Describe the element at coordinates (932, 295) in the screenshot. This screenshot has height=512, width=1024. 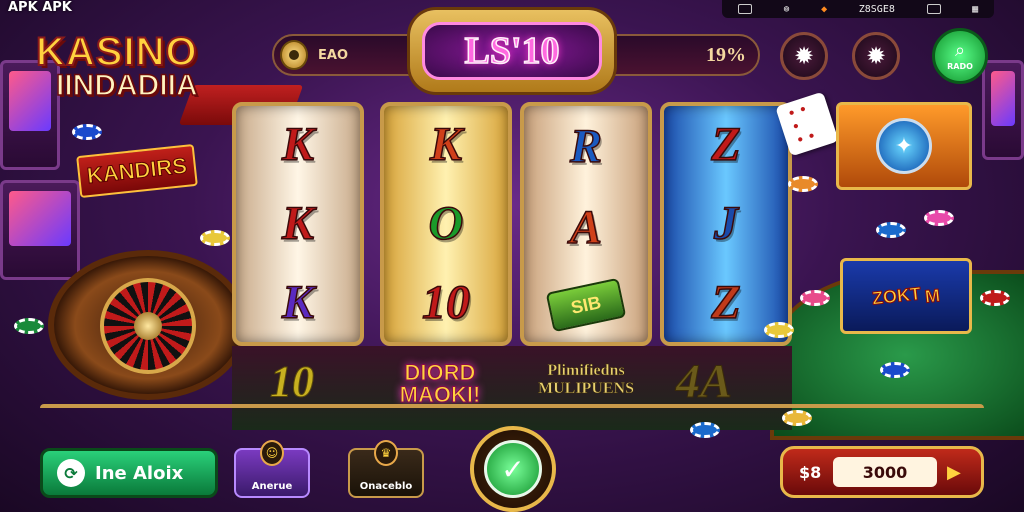
I see `bonus-tag: M` at that location.